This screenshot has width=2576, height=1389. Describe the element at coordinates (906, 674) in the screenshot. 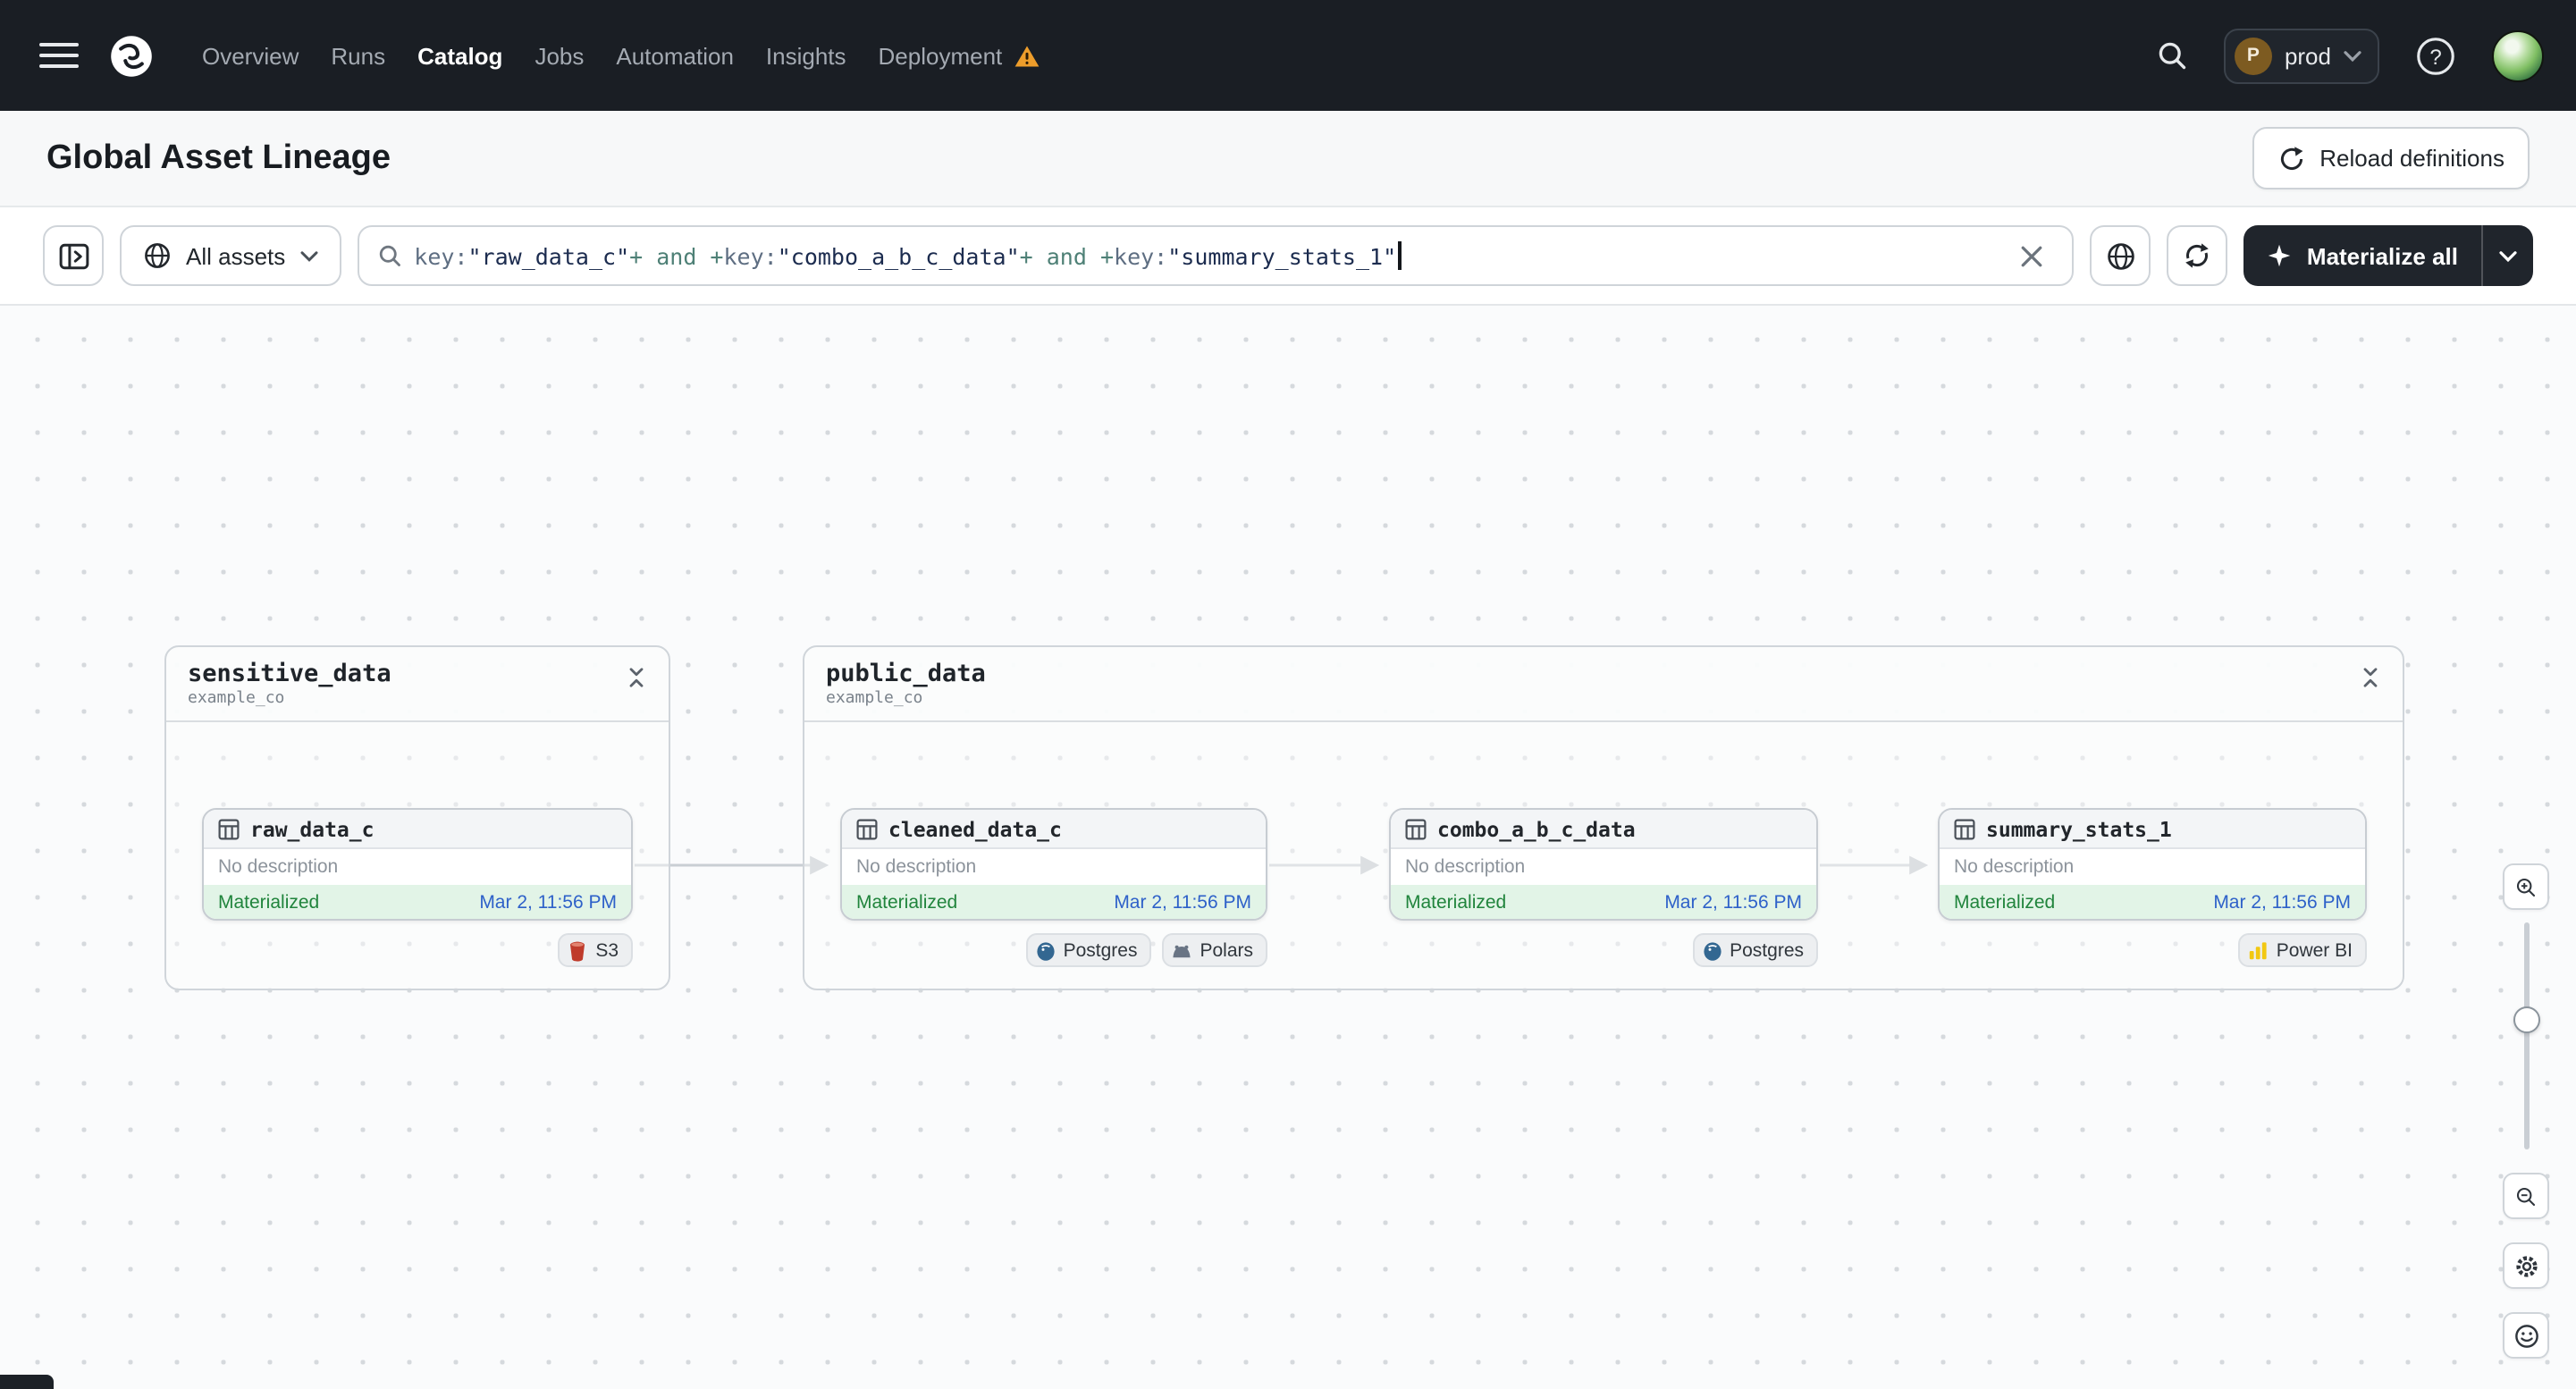

I see `group-name: public_data` at that location.